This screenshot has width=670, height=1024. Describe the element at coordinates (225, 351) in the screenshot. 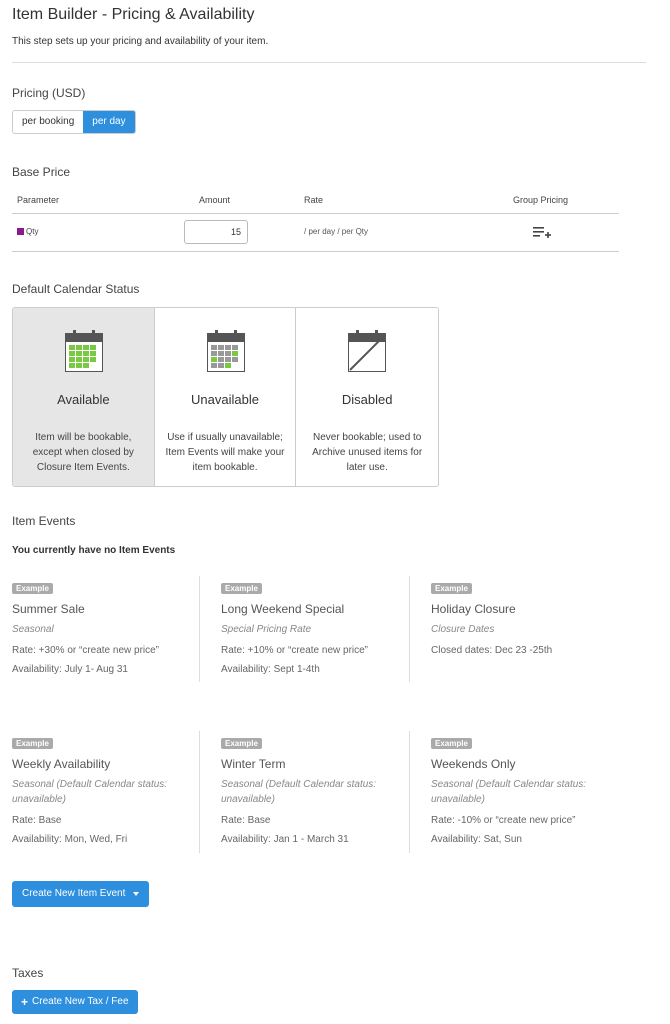

I see `calendar-unavailable-icon` at that location.